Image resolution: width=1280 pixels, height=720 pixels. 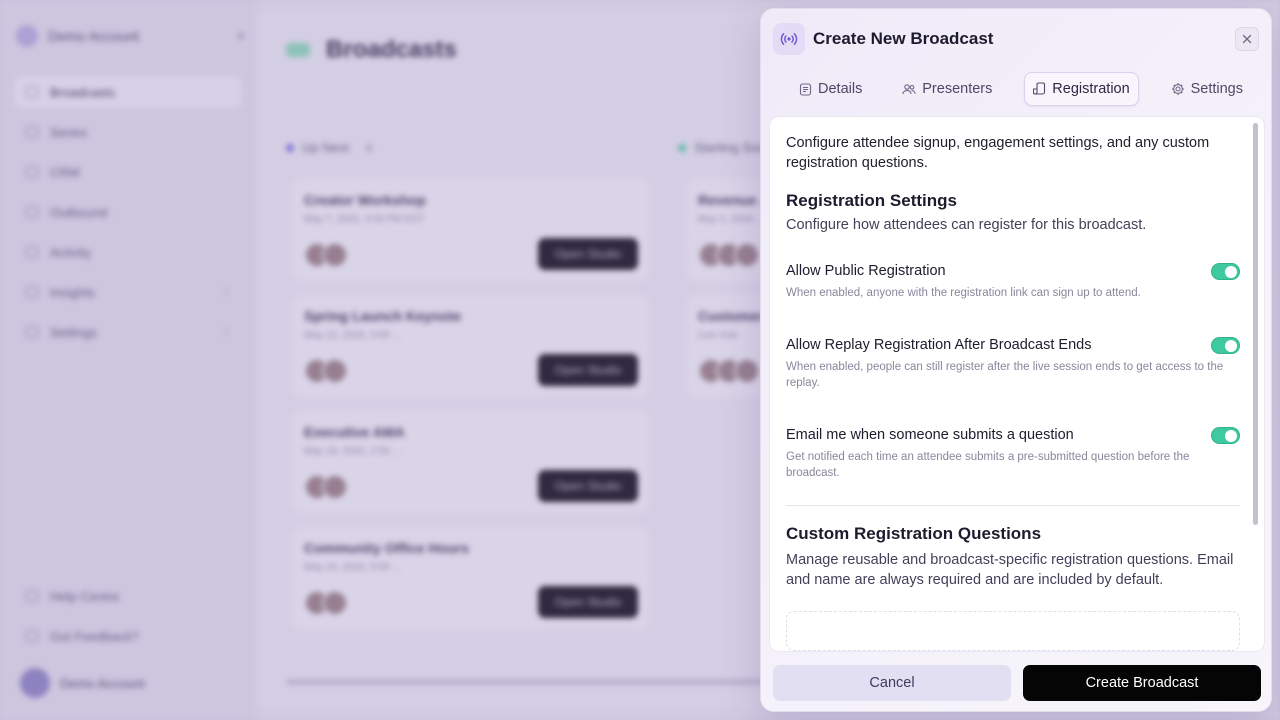 I want to click on section-divider, so click(x=1013, y=505).